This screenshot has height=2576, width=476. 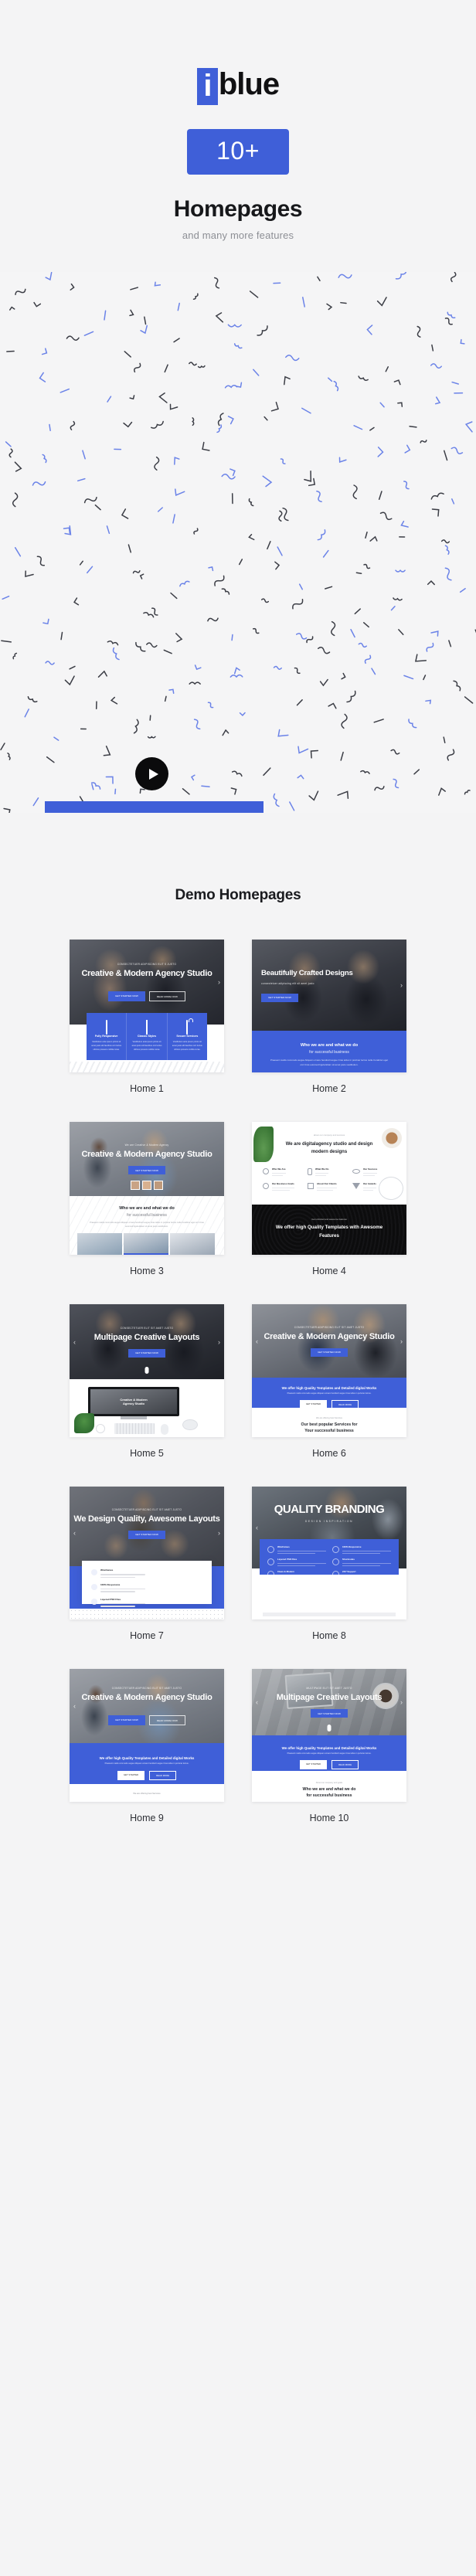 I want to click on feature-title: Layered PSD Files, so click(x=287, y=1560).